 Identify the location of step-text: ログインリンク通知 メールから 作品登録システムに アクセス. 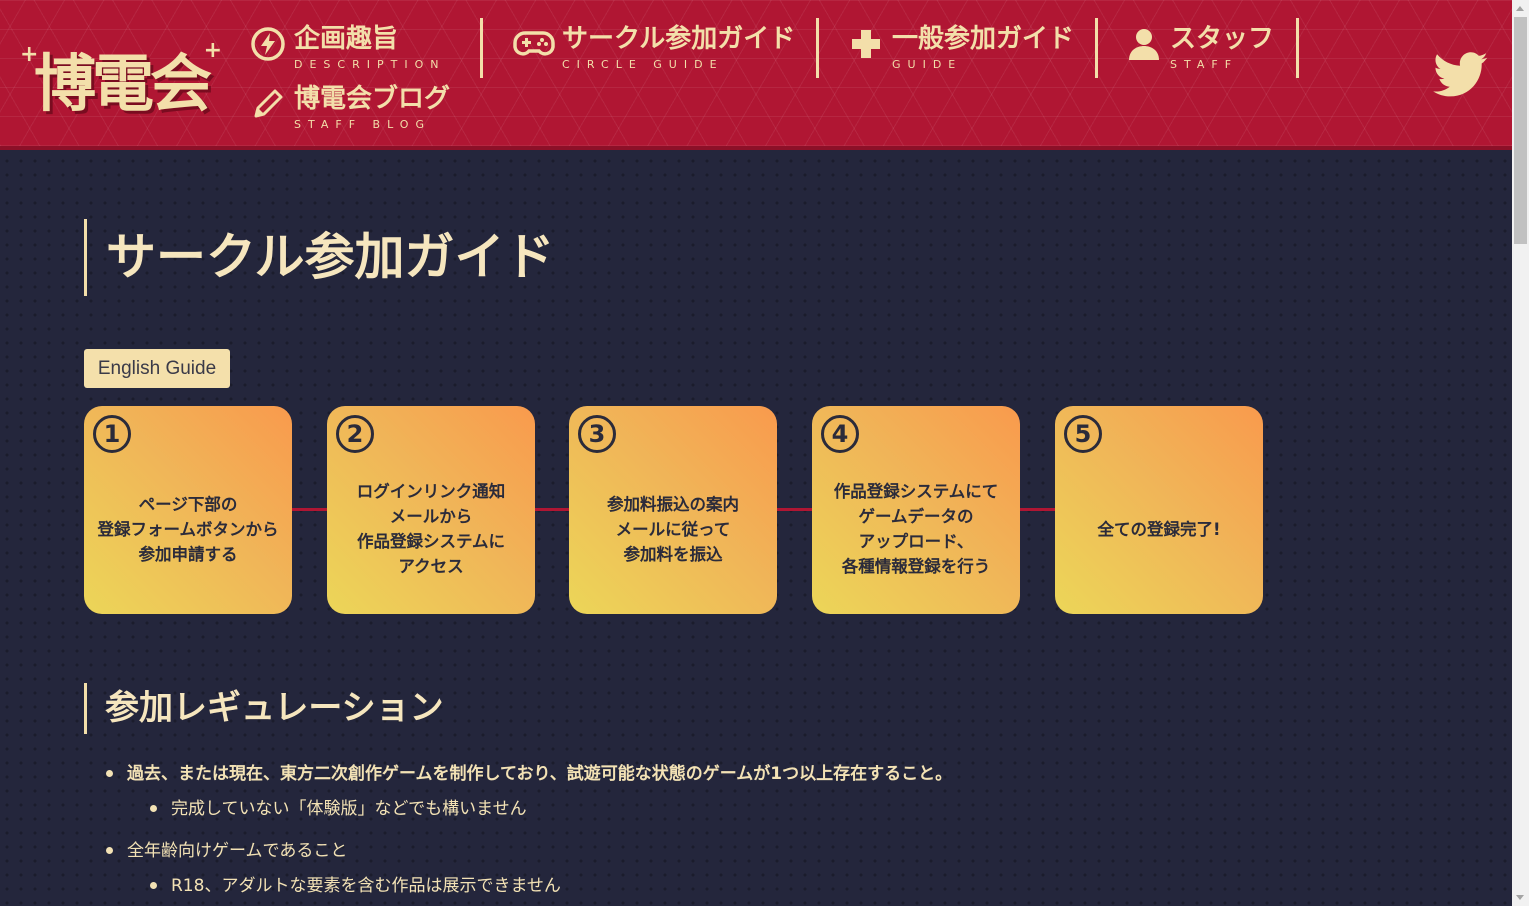
(431, 529).